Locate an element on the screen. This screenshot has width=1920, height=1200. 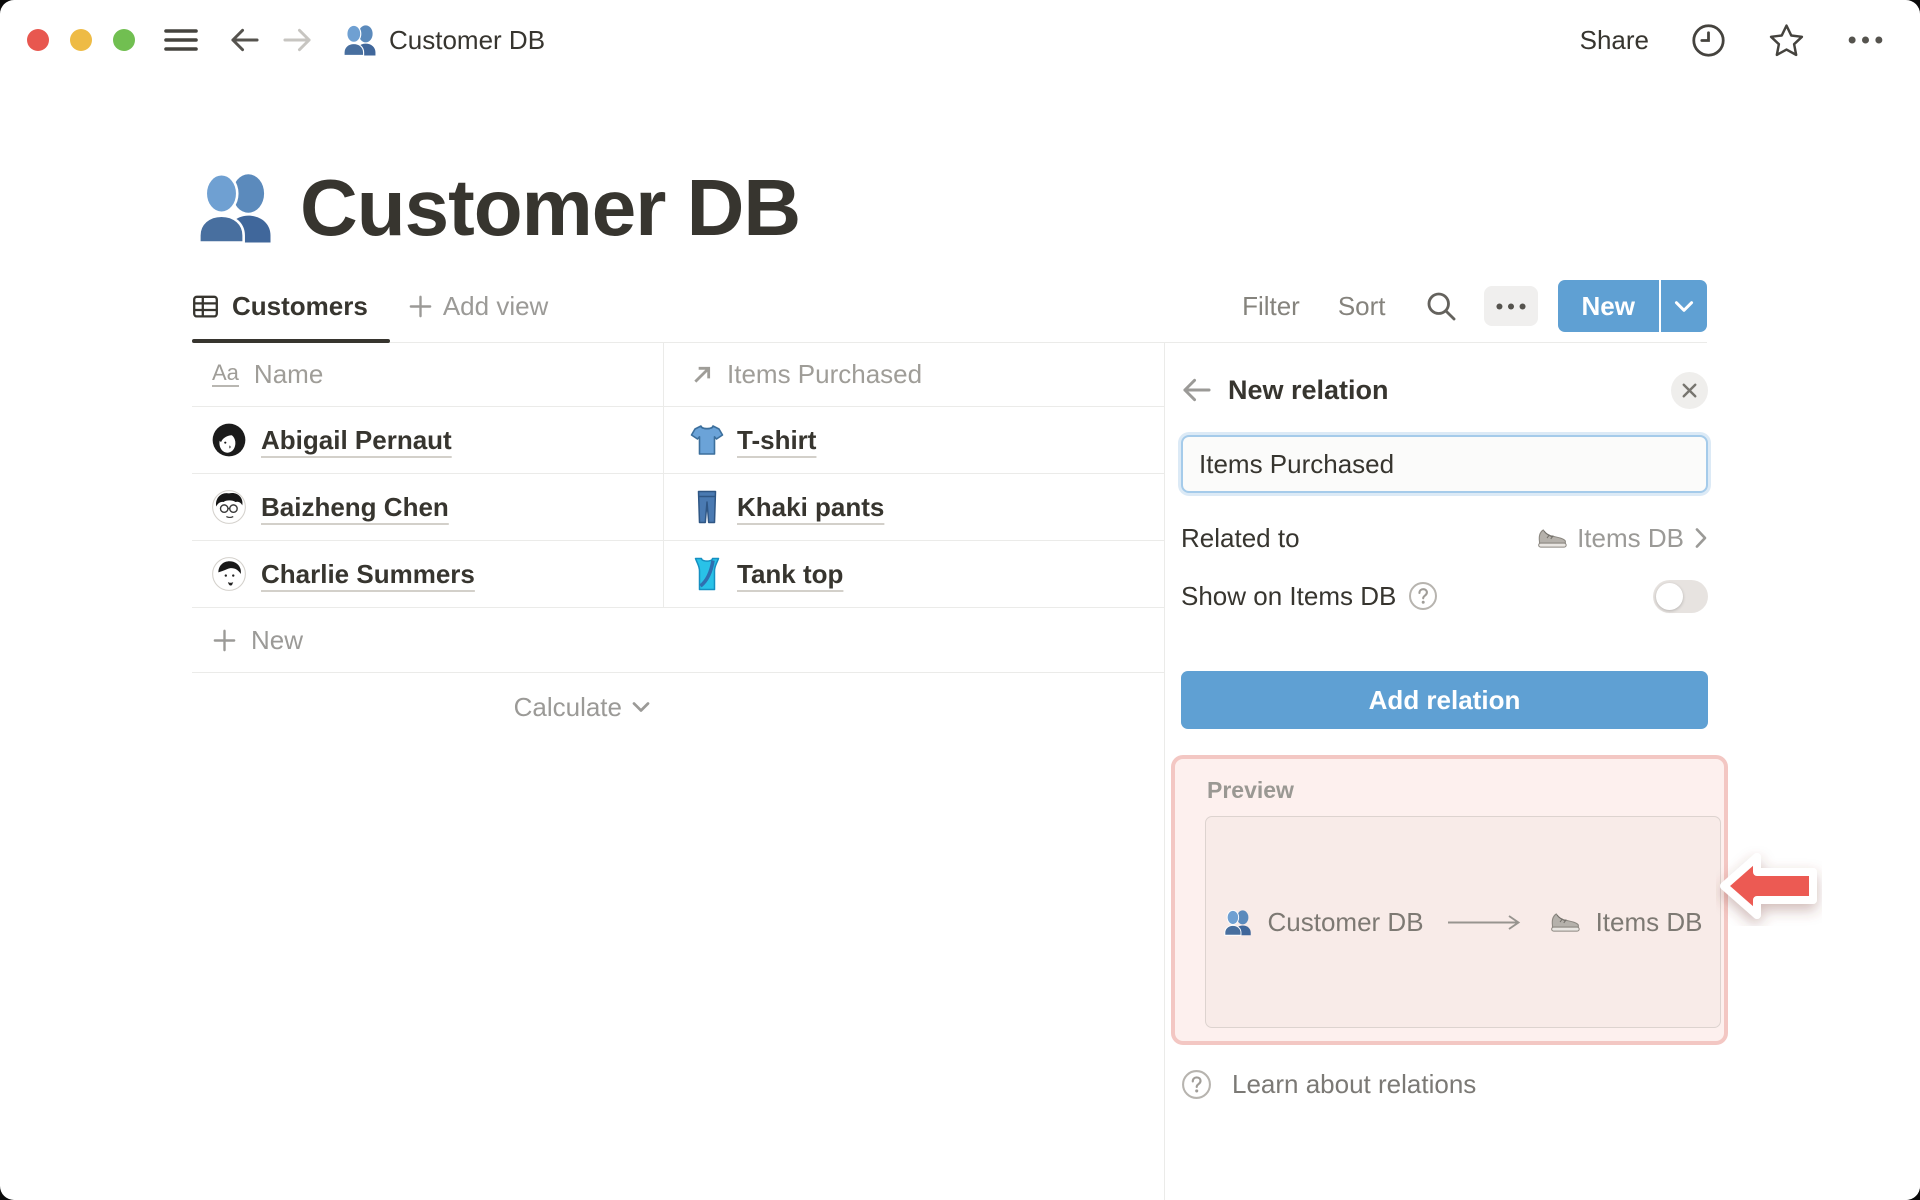
toggle-knob is located at coordinates (1669, 596).